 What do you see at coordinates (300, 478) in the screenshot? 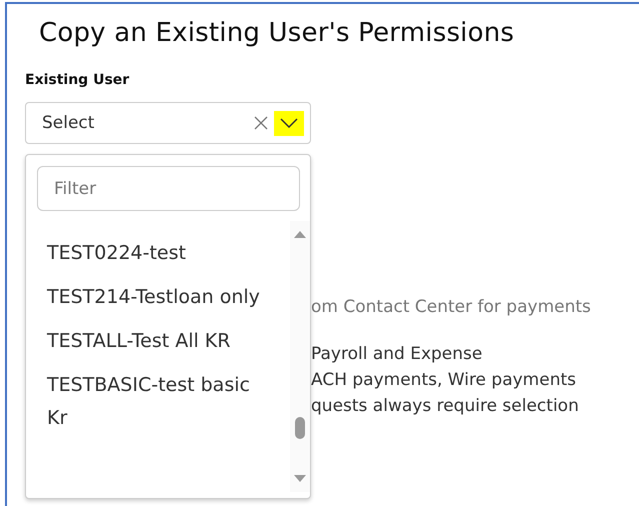
I see `scroll-down-icon` at bounding box center [300, 478].